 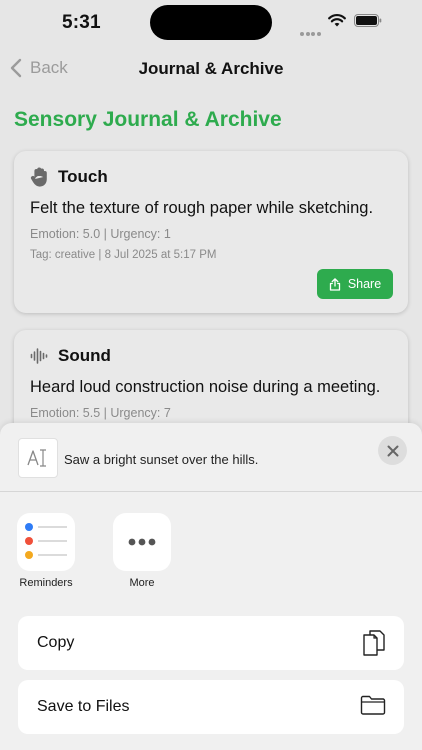 I want to click on close-icon, so click(x=392, y=450).